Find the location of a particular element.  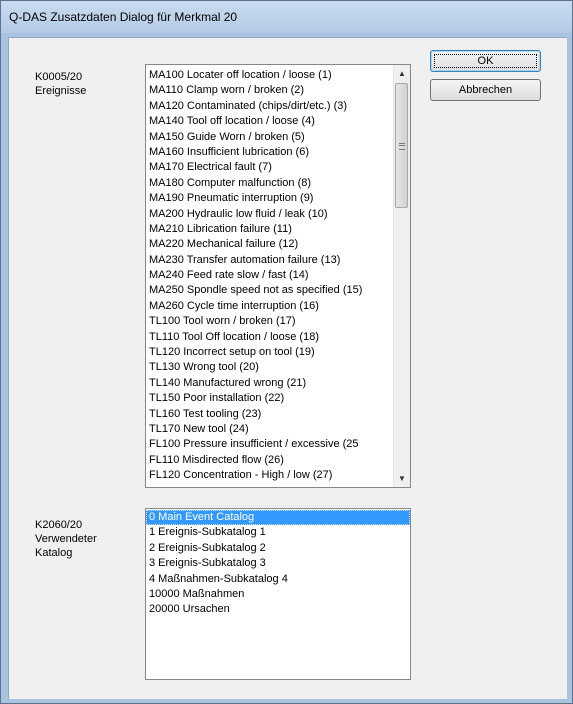

event-list-item: TL110 Tool Off location / loose (18) is located at coordinates (278, 337).